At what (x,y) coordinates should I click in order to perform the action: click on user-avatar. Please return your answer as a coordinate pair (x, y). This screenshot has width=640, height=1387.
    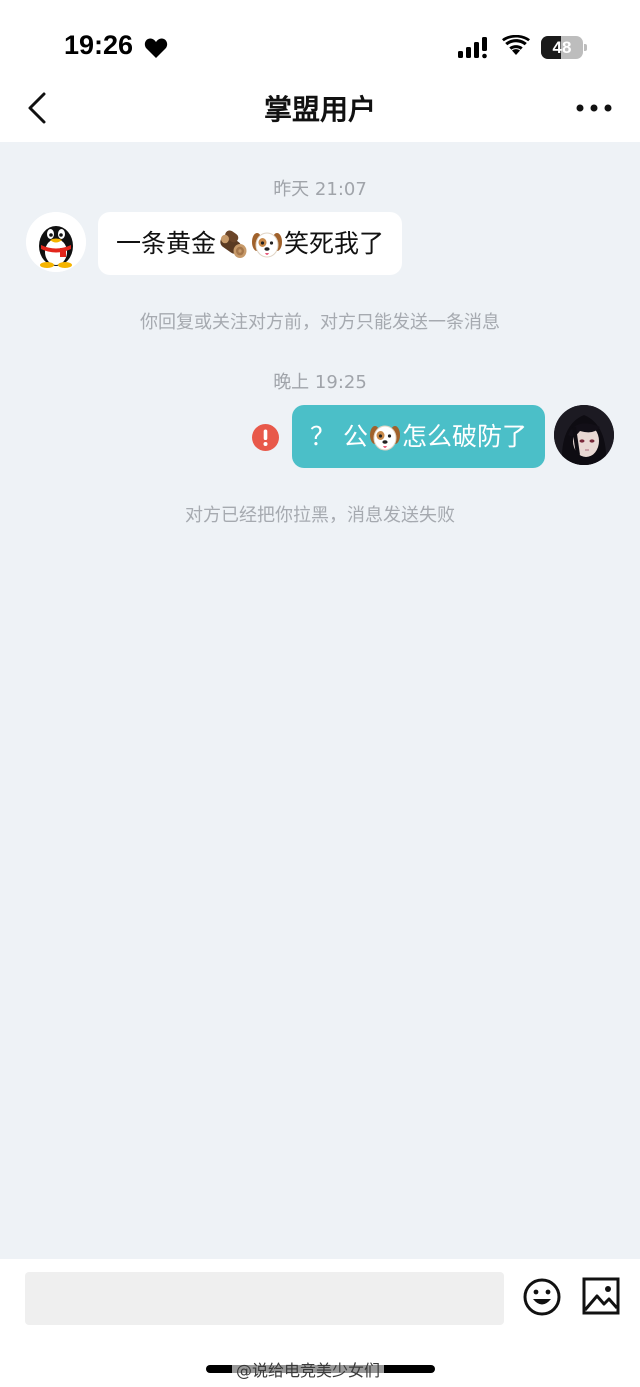
    Looking at the image, I should click on (584, 435).